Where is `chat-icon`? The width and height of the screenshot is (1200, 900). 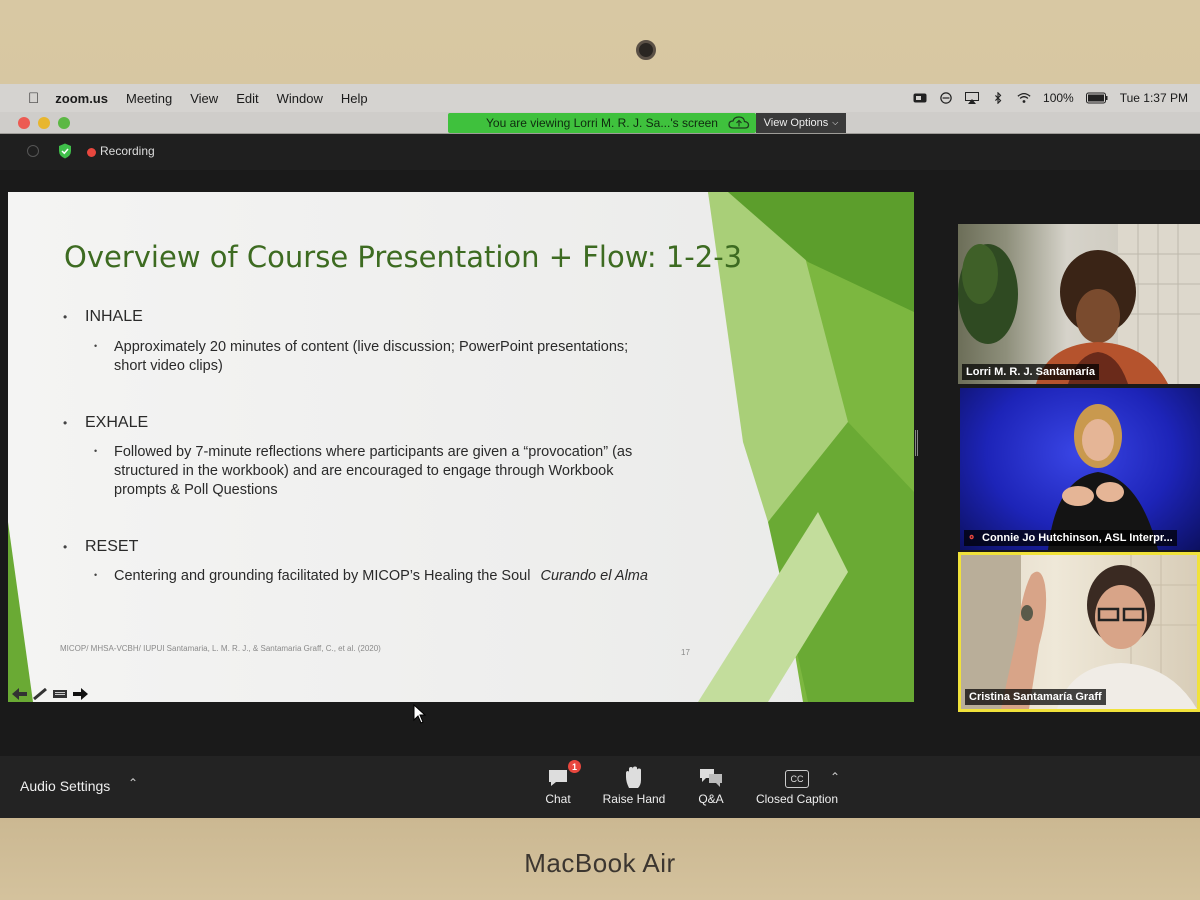 chat-icon is located at coordinates (558, 778).